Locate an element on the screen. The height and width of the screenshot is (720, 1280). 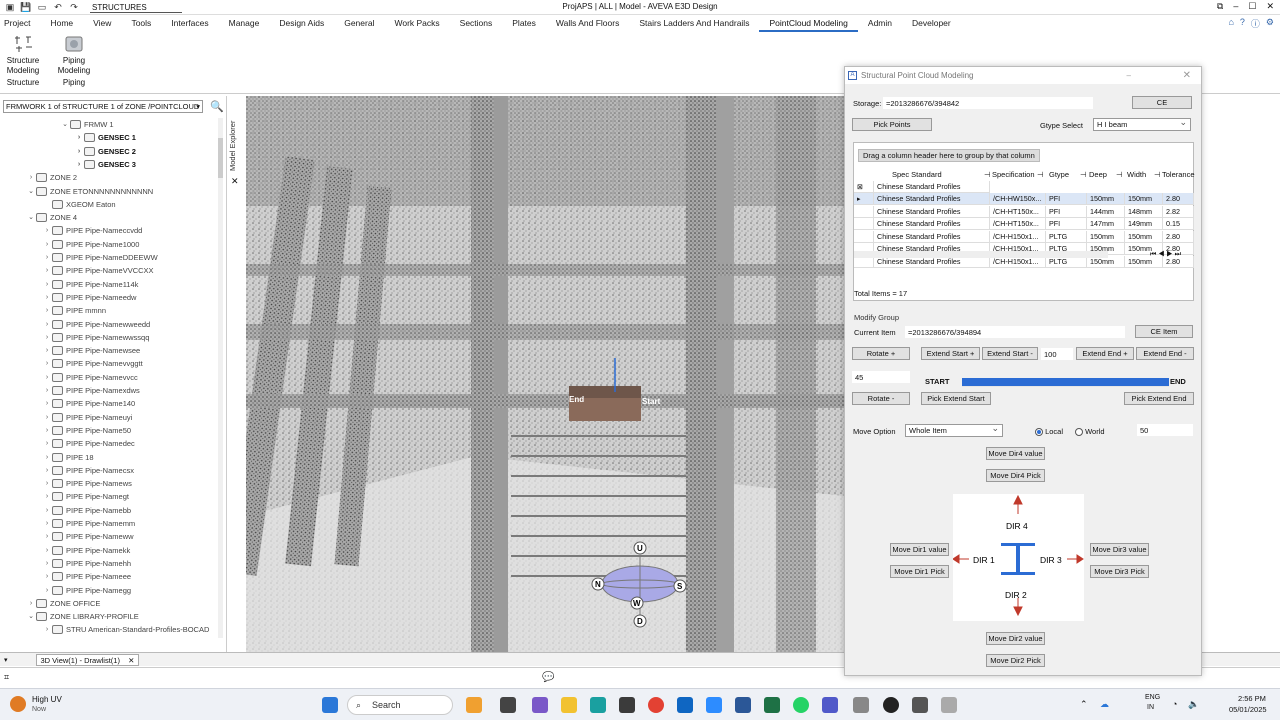
view-tab: 3D View(1) - Drawlist(1) ✕ is located at coordinates (87, 659).